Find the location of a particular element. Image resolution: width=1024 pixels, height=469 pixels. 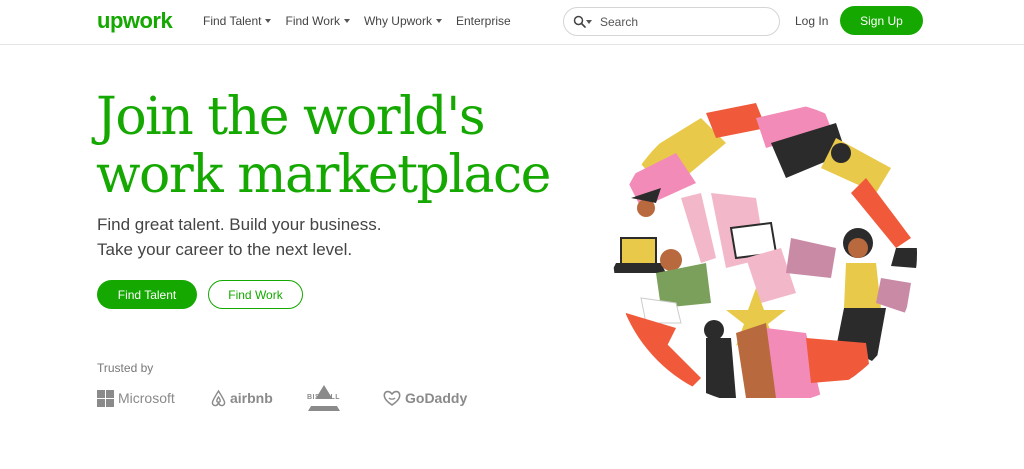

nav-find-talent: Find Talent is located at coordinates (237, 21).